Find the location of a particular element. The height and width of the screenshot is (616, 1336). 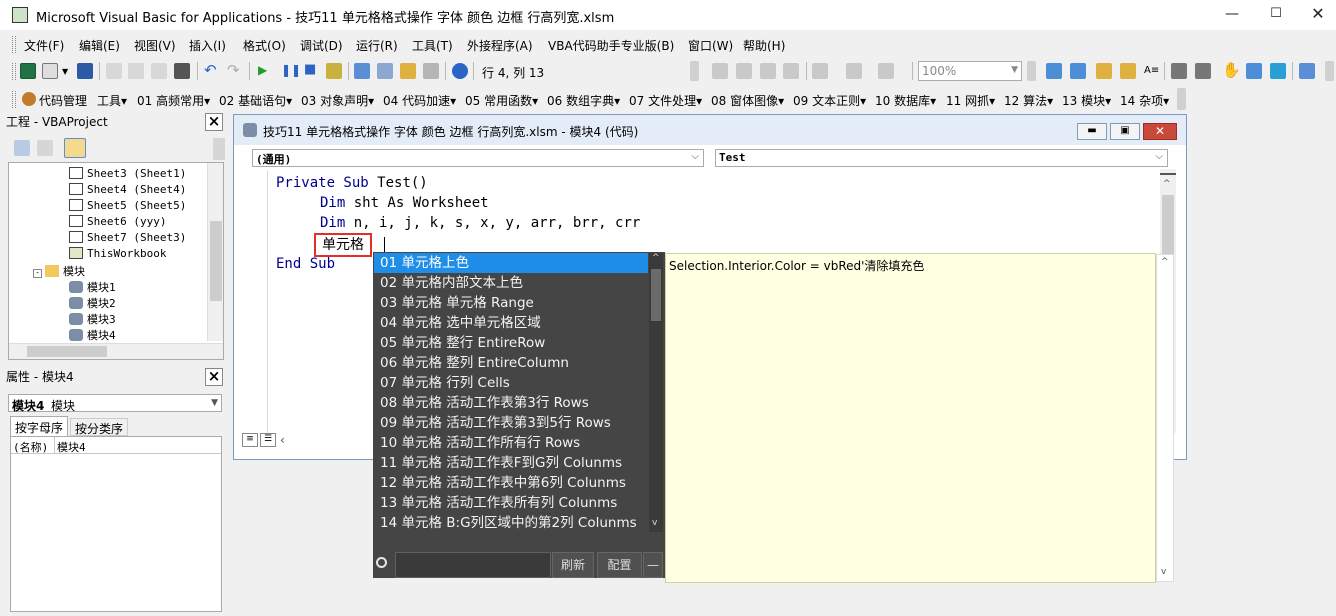

menu-vba-helper: VBA代码助手专业版(B) is located at coordinates (611, 45).